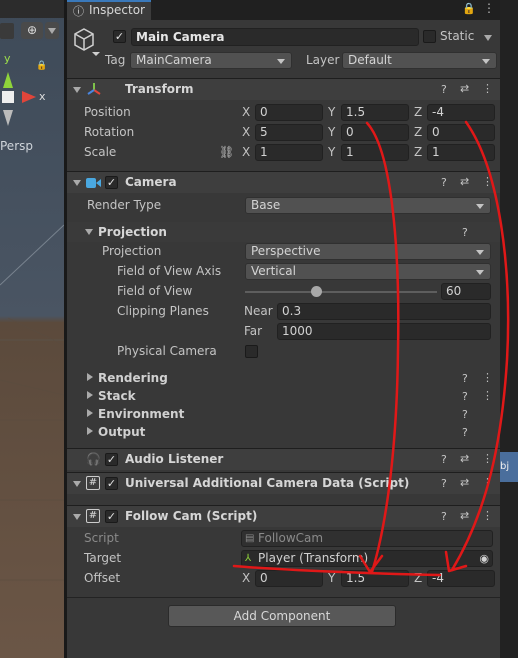 This screenshot has height=658, width=518. I want to click on position-x-field: 0, so click(289, 112).